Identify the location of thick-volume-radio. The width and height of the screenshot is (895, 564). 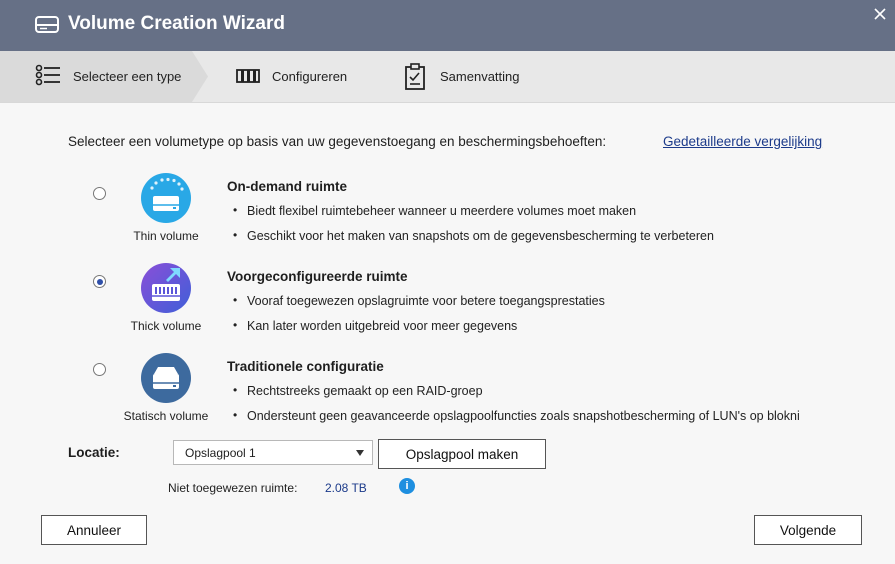
(99, 281).